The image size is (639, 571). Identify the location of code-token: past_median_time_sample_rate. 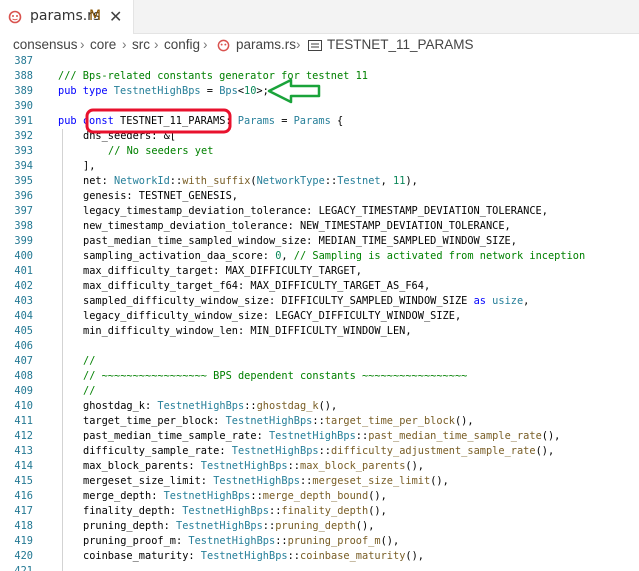
(455, 436).